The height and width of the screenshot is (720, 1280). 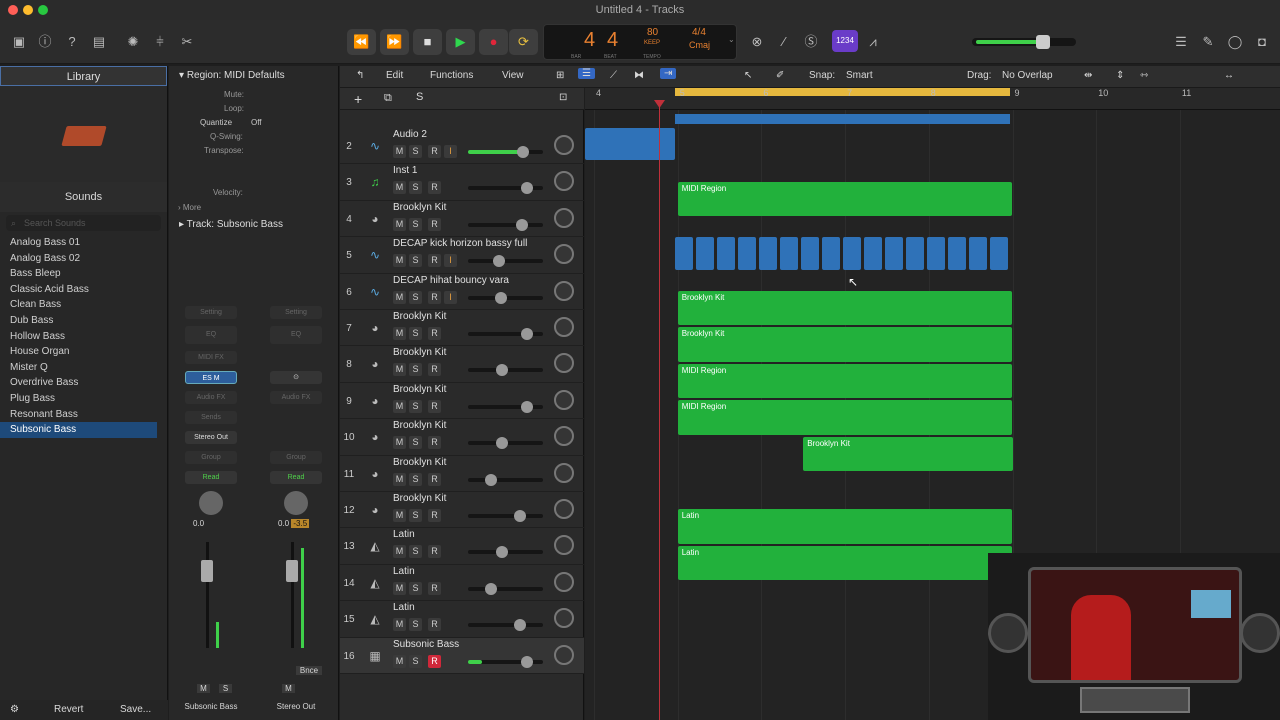 What do you see at coordinates (78, 337) in the screenshot?
I see `sound-item: Hollow Bass` at bounding box center [78, 337].